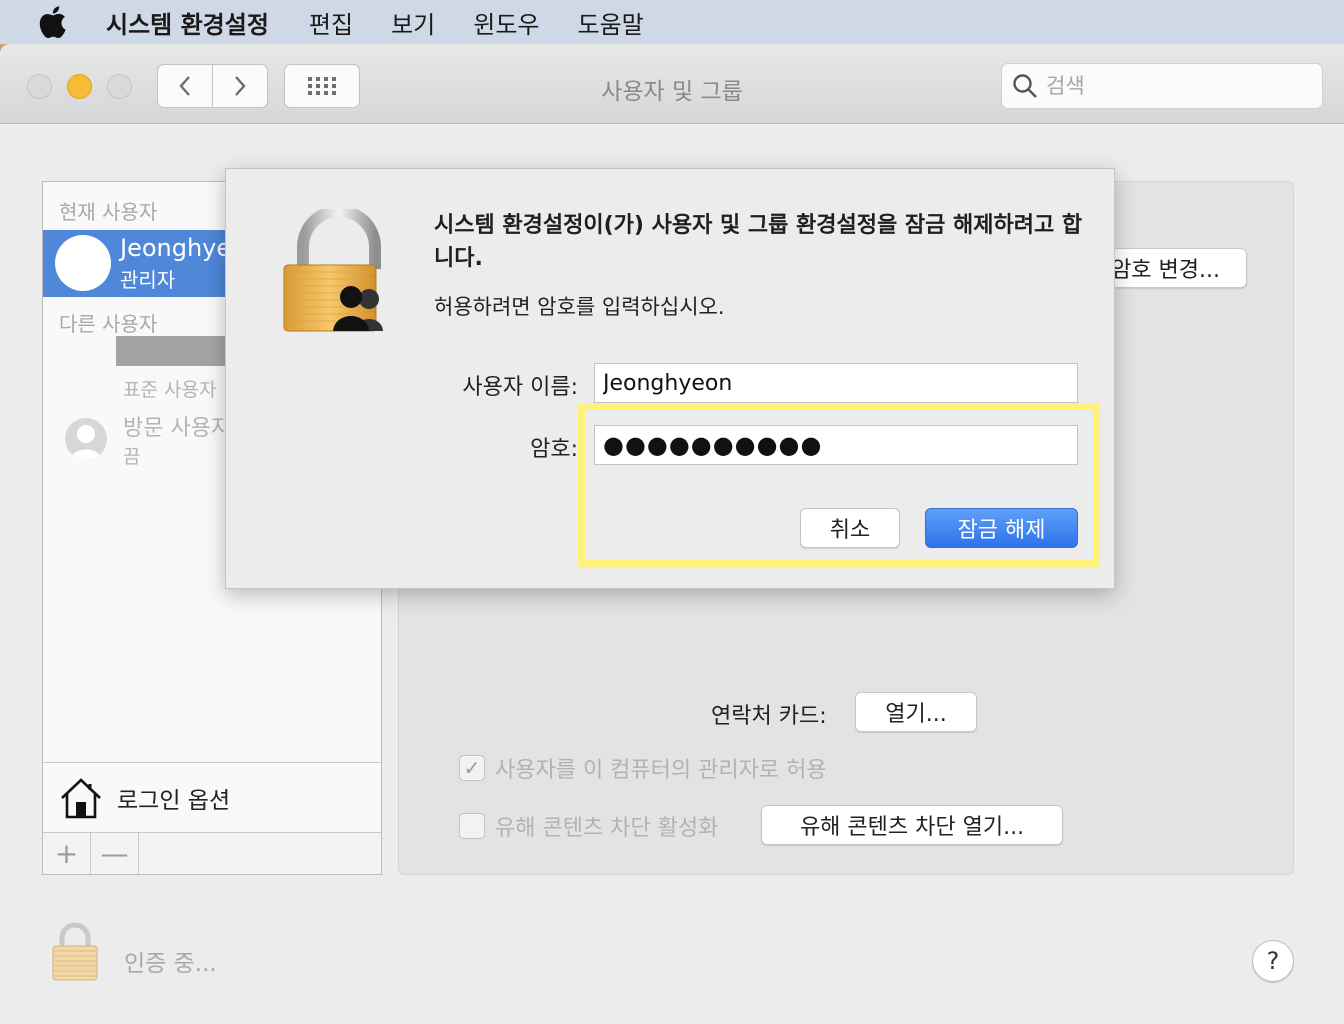 The width and height of the screenshot is (1344, 1024). I want to click on admin-checkbox-row: ✓ 사용자를 이 컴퓨터의 관리자로 허용, so click(643, 768).